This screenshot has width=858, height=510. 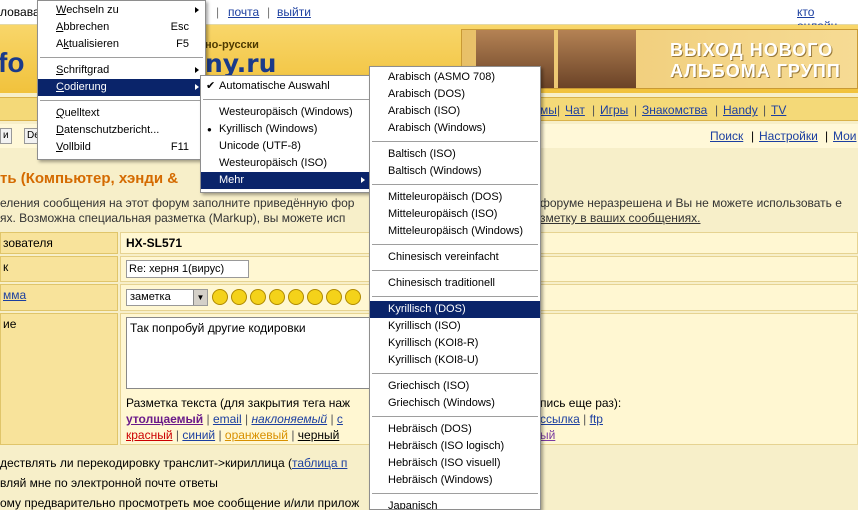 I want to click on nav-item-chat: Чат, so click(x=575, y=110).